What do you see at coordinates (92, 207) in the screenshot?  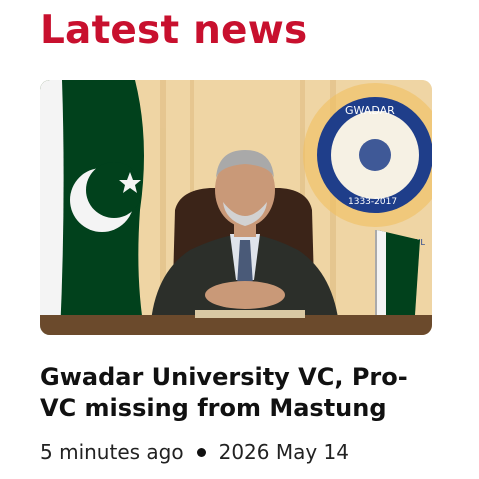 I see `flag-left` at bounding box center [92, 207].